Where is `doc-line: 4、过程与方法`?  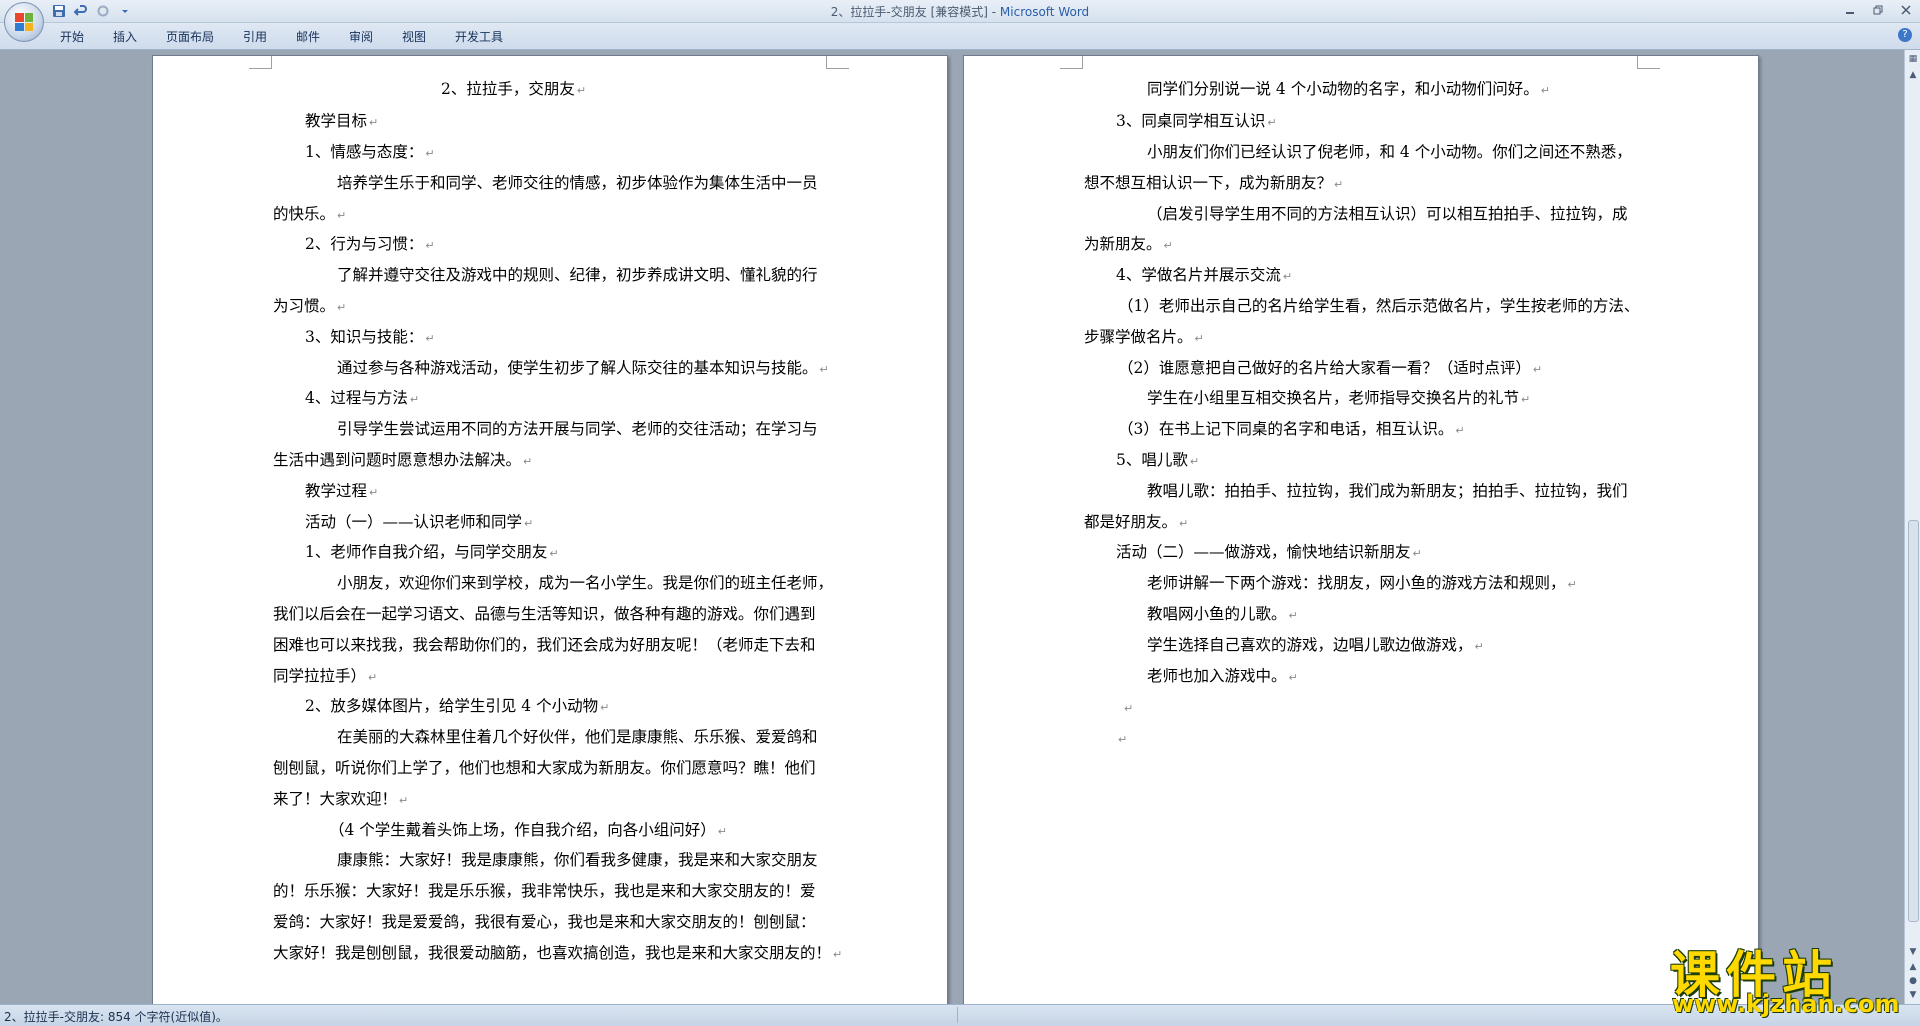
doc-line: 4、过程与方法 is located at coordinates (356, 398).